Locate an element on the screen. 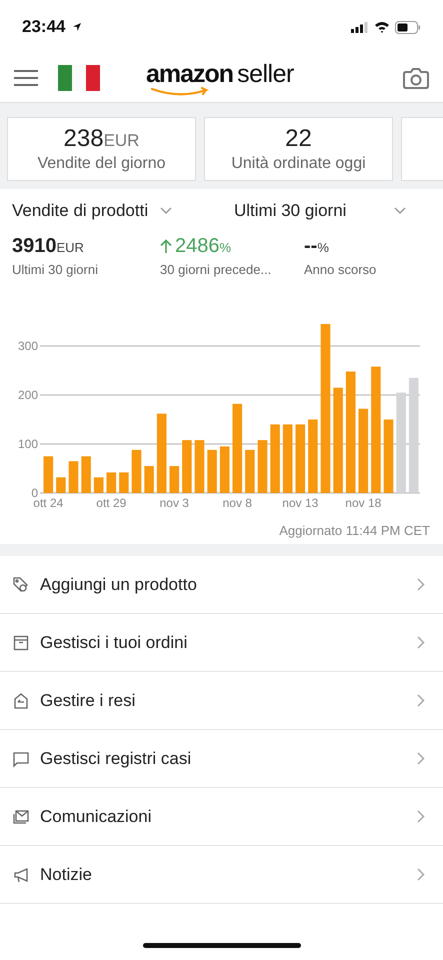 The height and width of the screenshot is (960, 443). app-logo: amazon seller is located at coordinates (226, 79).